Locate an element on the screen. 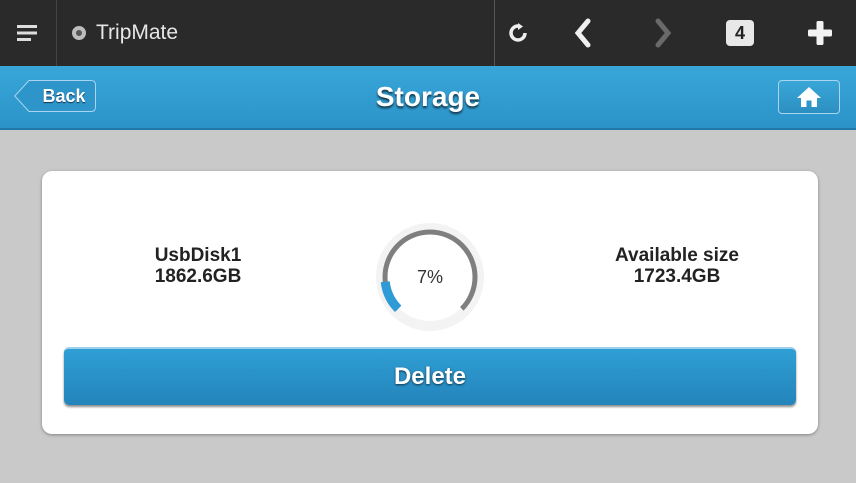  usage-gauge: 7% is located at coordinates (430, 277).